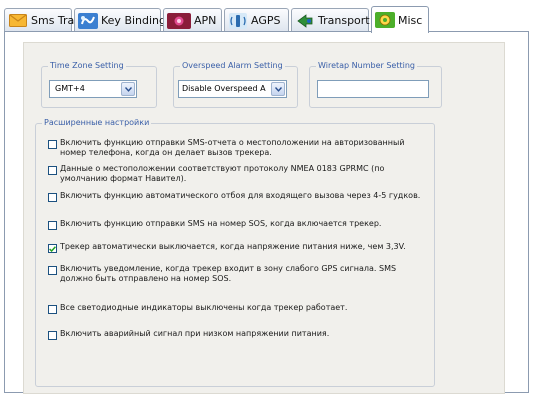 This screenshot has height=400, width=534. I want to click on tab-misc: Misc, so click(400, 19).